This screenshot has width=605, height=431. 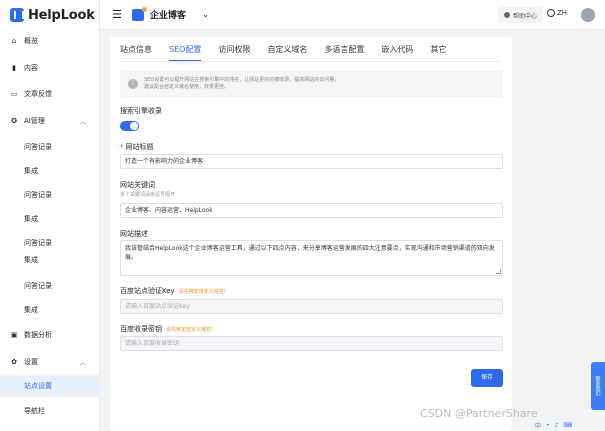 I want to click on notice-line-2: 建议配合自定义域名使用，效果更佳。, so click(x=187, y=87).